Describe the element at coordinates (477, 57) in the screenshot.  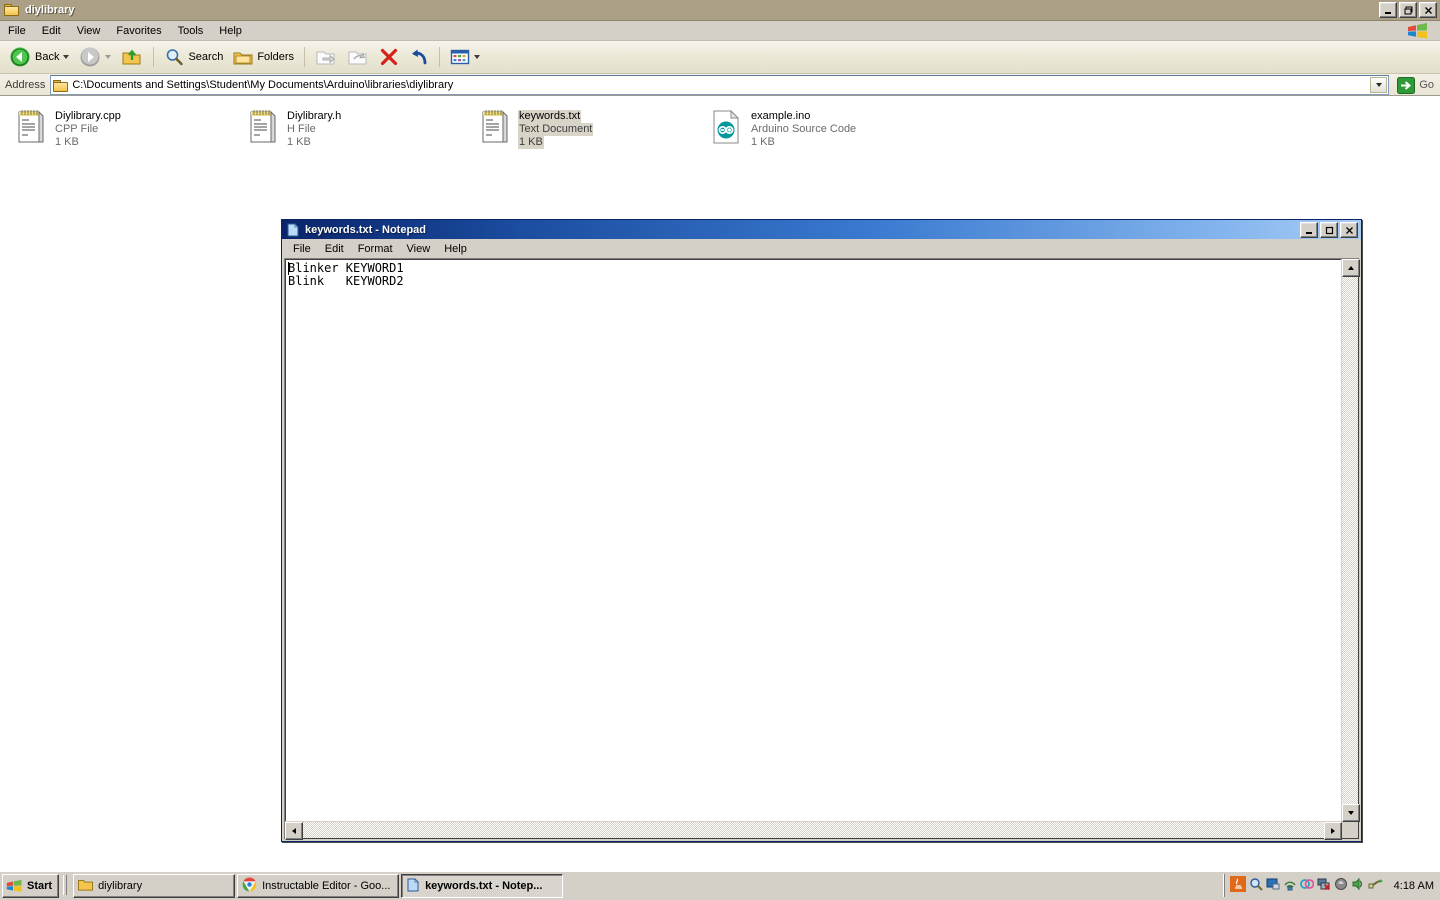
I see `views-dropdown-icon` at that location.